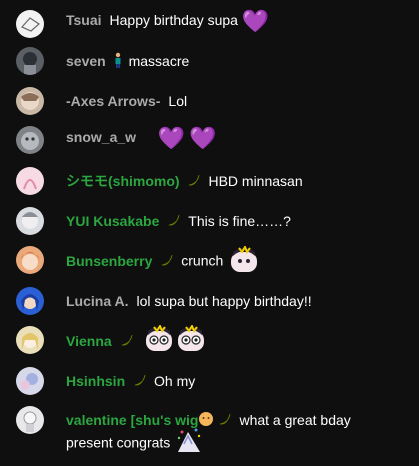 The width and height of the screenshot is (419, 466). I want to click on author-name: Bunsenberry, so click(109, 261).